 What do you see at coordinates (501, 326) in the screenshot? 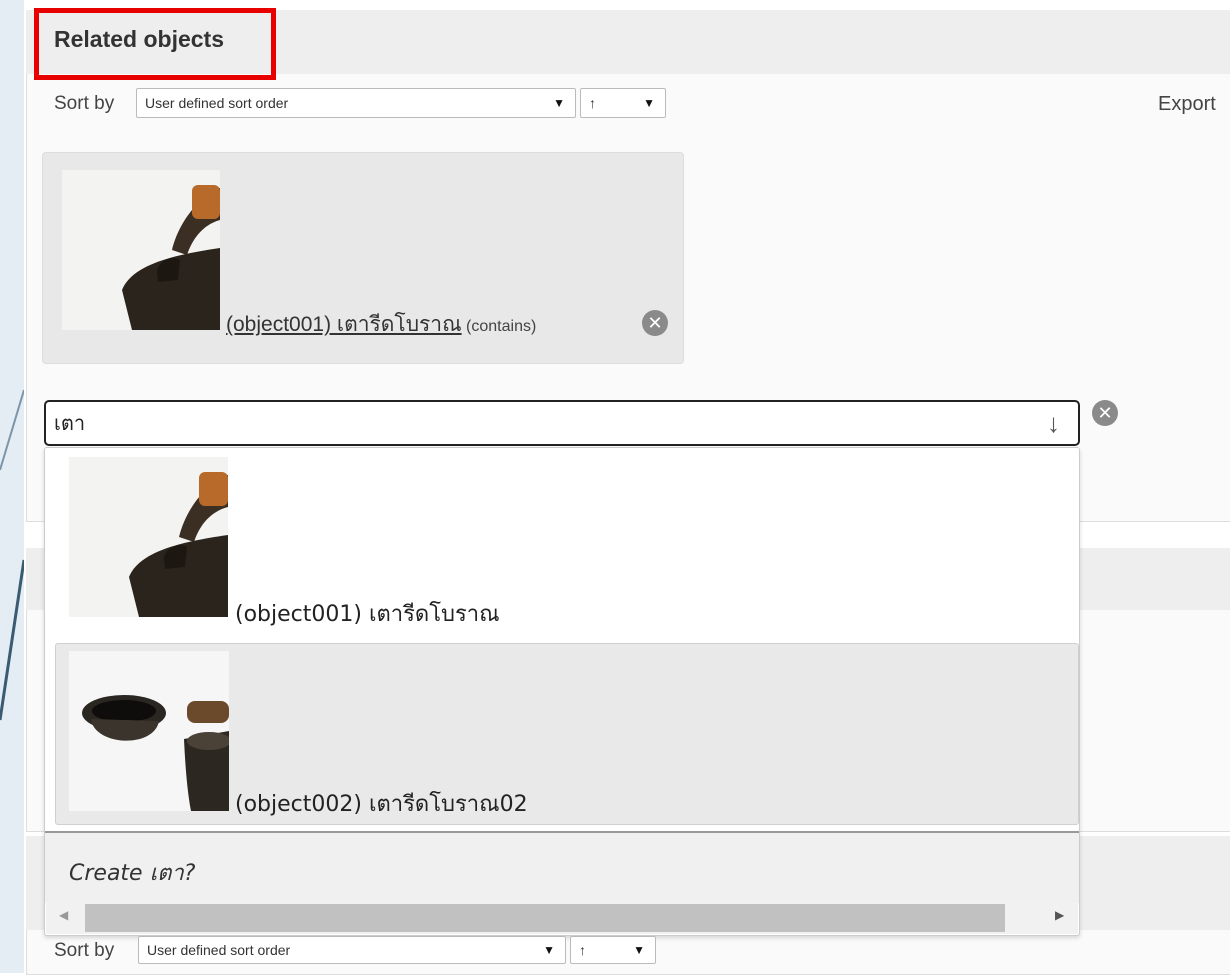
I see `relation-type: (contains)` at bounding box center [501, 326].